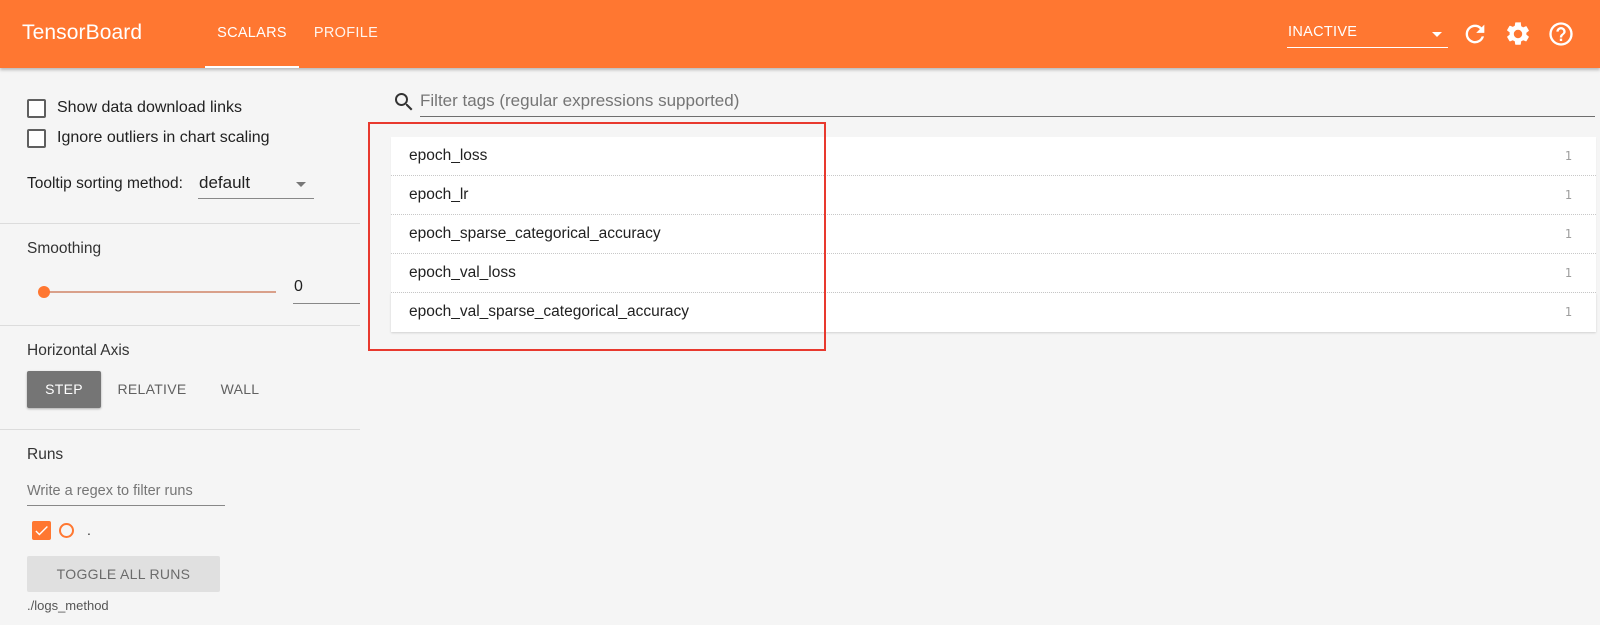 The width and height of the screenshot is (1600, 625). What do you see at coordinates (252, 34) in the screenshot?
I see `tab-scalars: SCALARS` at bounding box center [252, 34].